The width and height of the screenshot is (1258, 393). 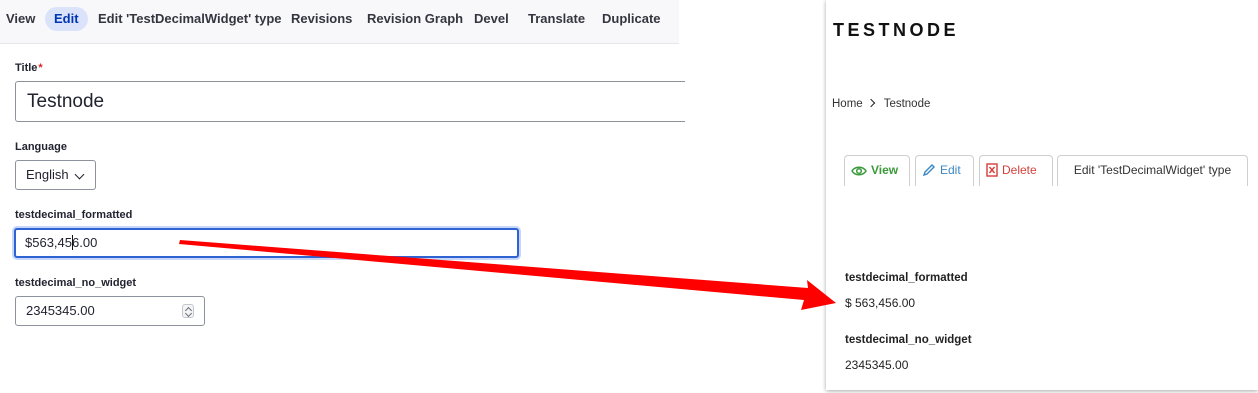 I want to click on tab-edit-public: Edit, so click(x=944, y=170).